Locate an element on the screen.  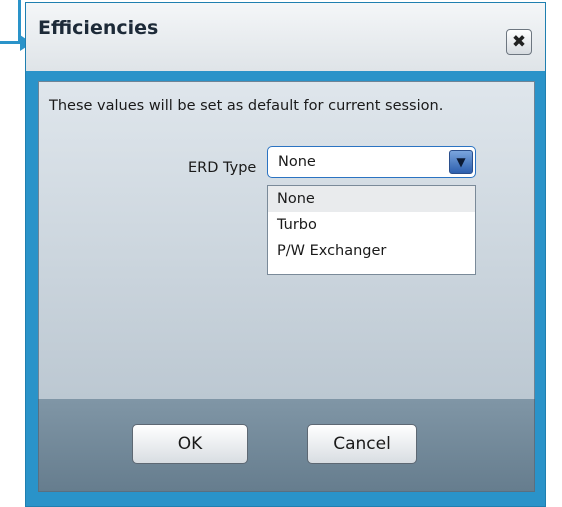
chevron-down-icon: ▼ is located at coordinates (461, 162).